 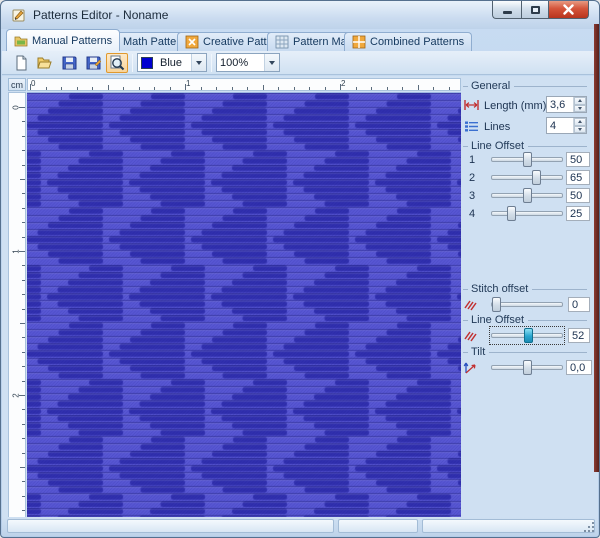 What do you see at coordinates (560, 104) in the screenshot?
I see `length-value: 3,6` at bounding box center [560, 104].